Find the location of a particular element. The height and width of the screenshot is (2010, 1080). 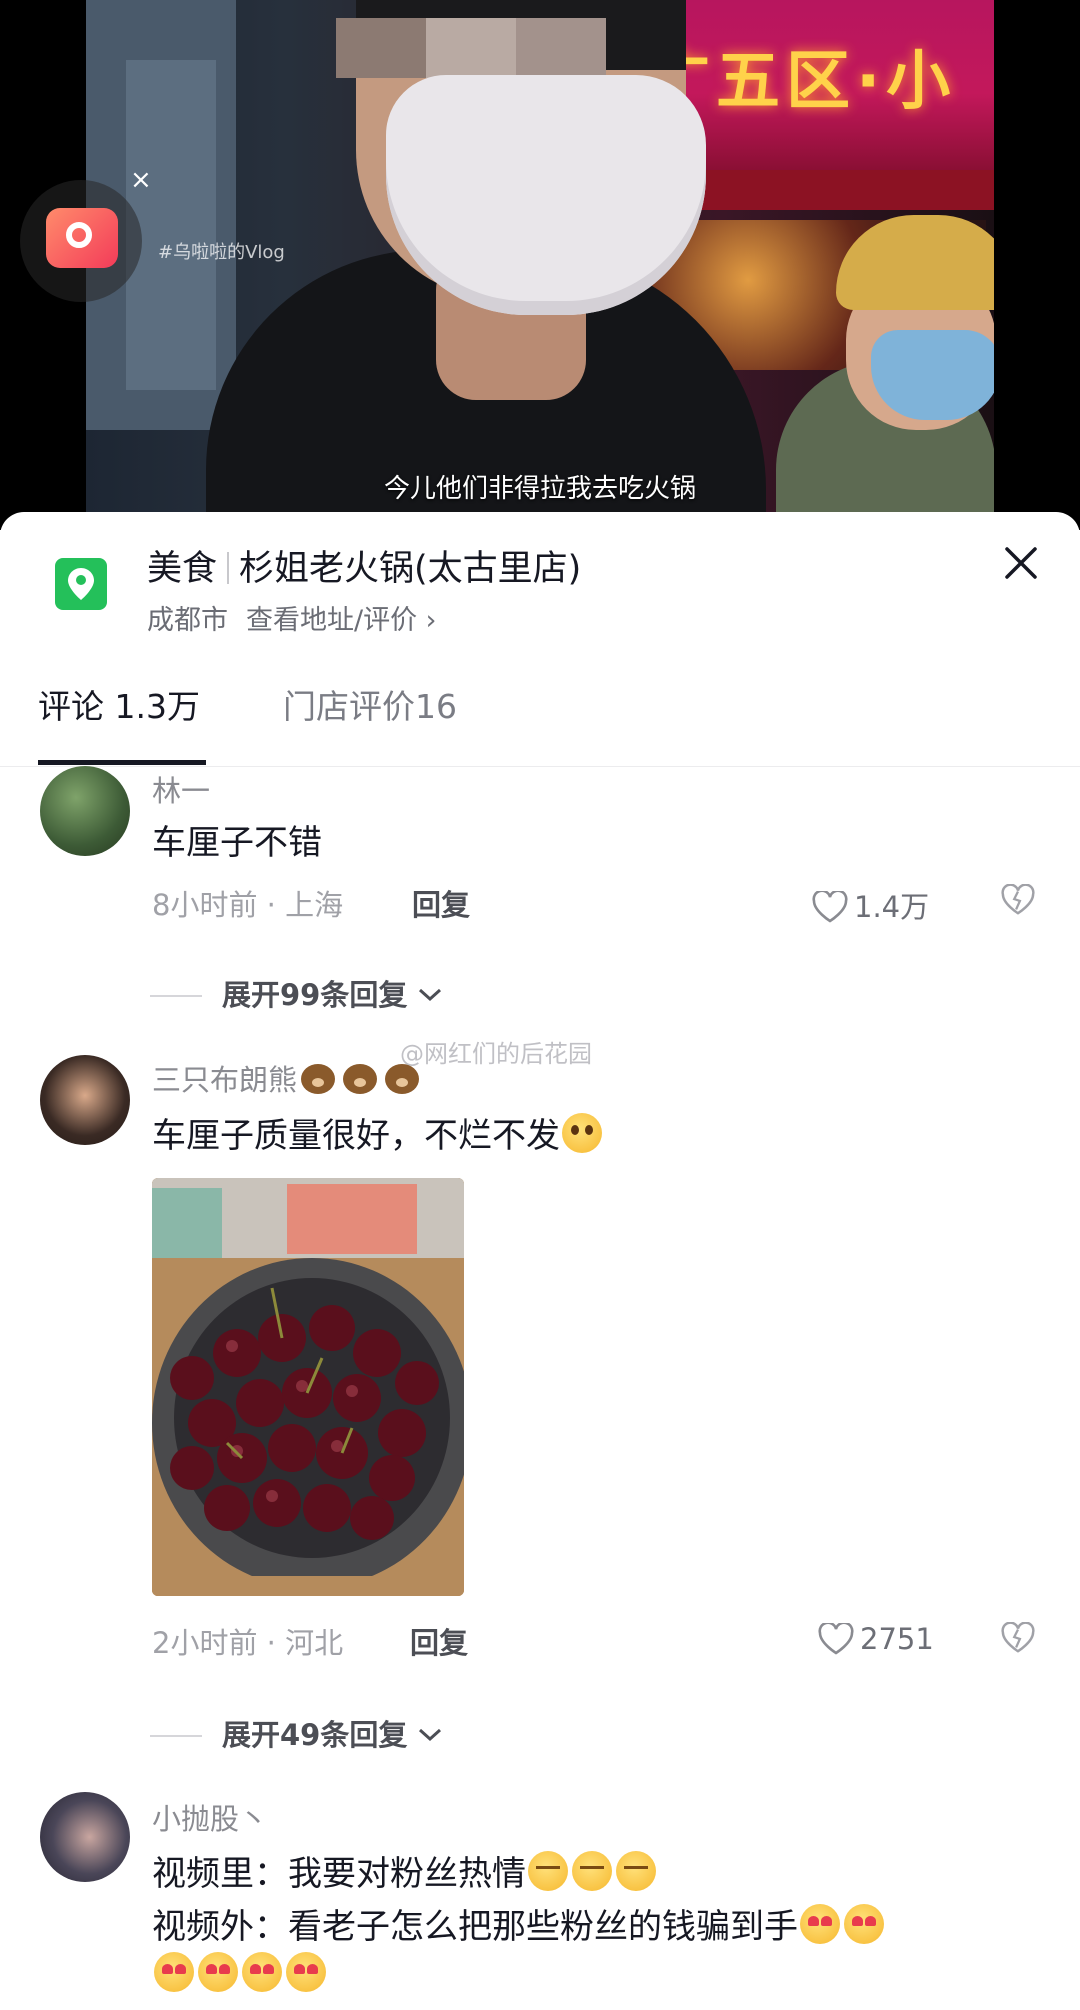

video-subtitle: 今儿他们非得拉我去吃火锅 is located at coordinates (539, 489).